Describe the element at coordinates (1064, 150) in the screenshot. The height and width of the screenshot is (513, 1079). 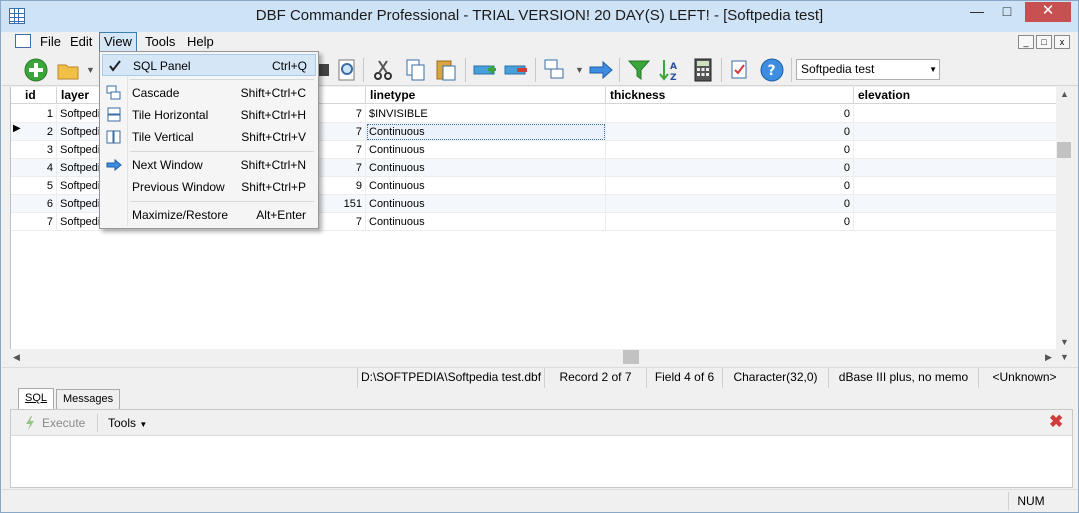
I see `vertical-scroll-thumb` at that location.